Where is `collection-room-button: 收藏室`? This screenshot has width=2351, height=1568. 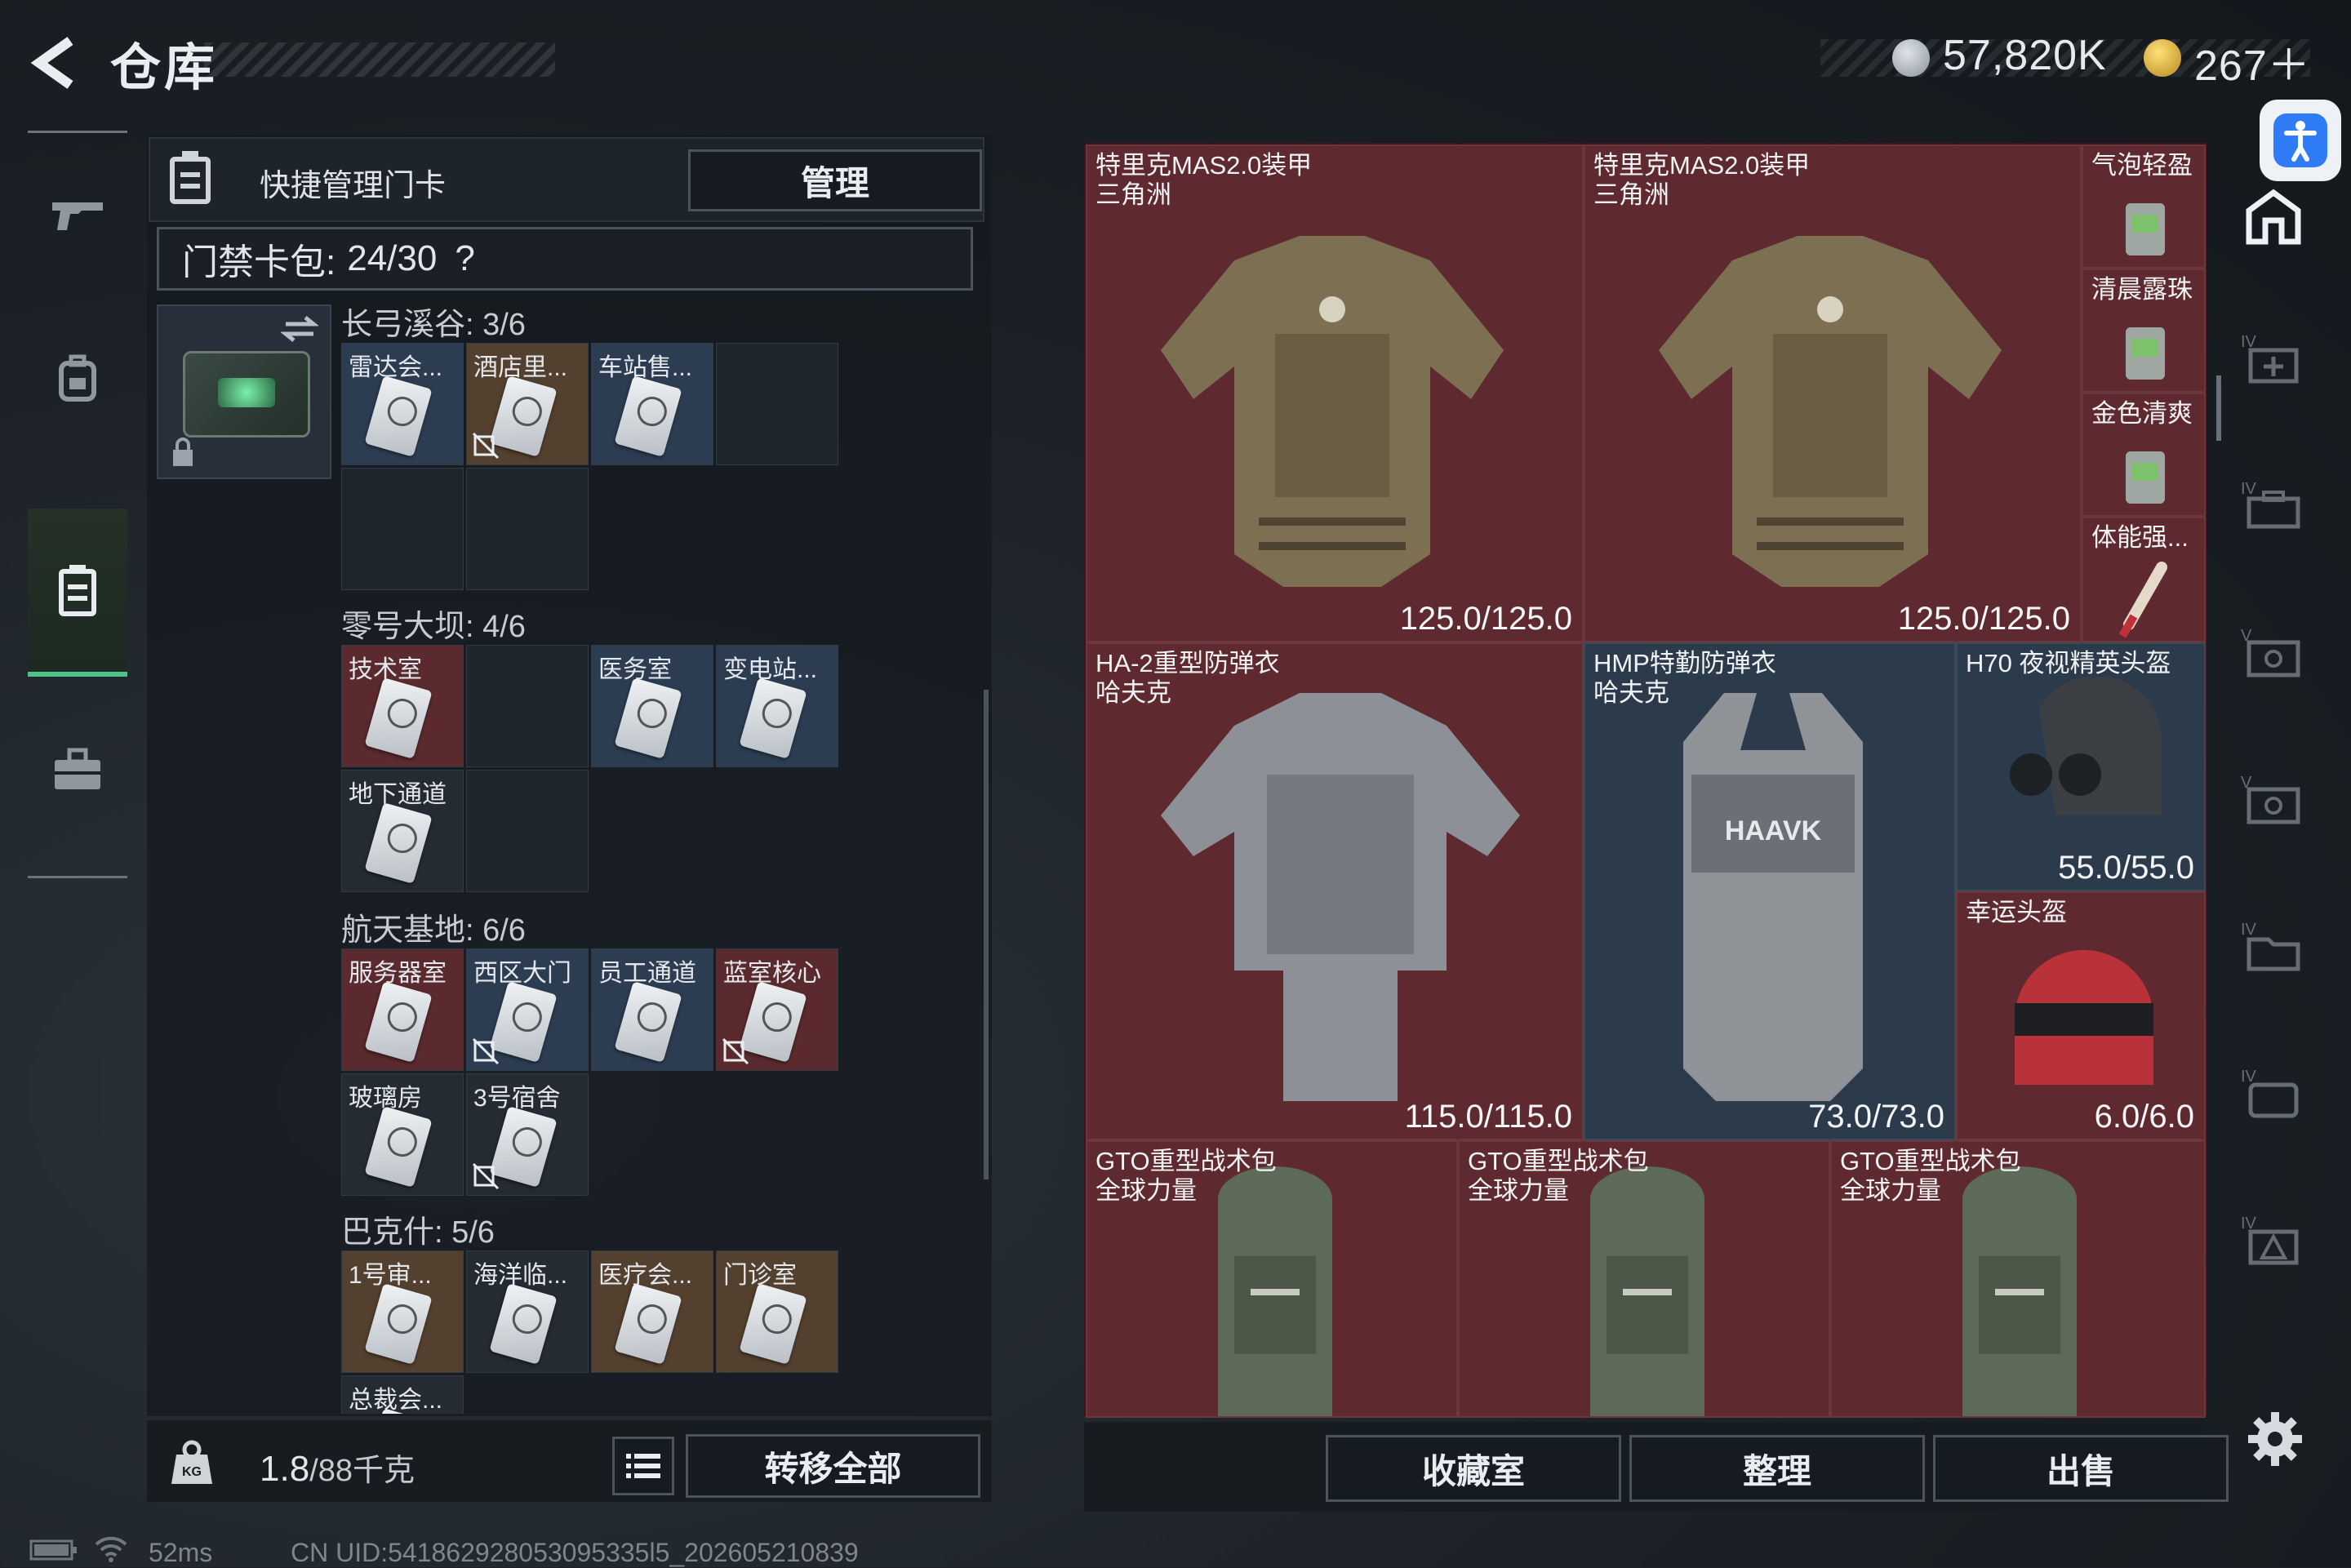
collection-room-button: 收藏室 is located at coordinates (1473, 1469).